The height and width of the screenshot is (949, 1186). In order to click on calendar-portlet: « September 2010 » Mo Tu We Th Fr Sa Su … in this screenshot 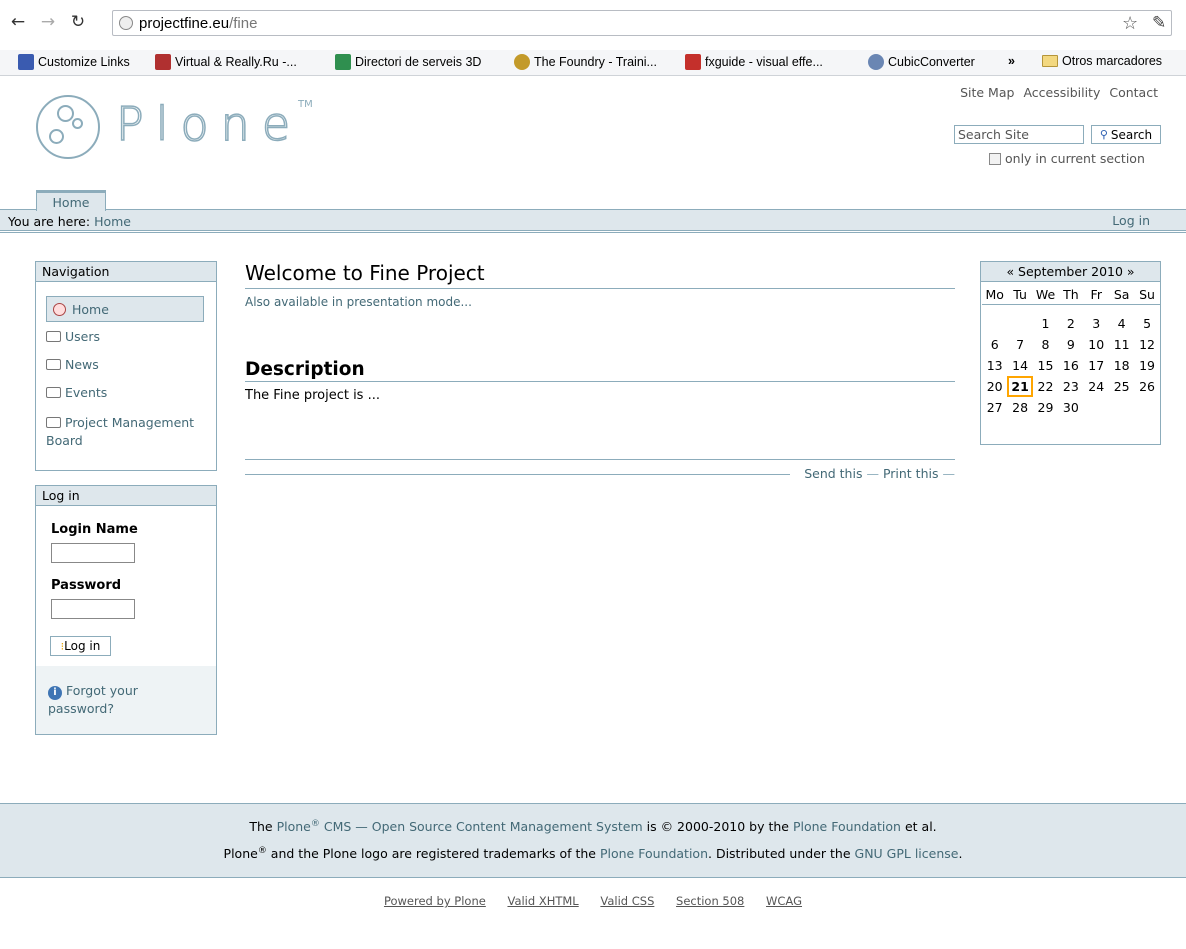, I will do `click(1070, 353)`.